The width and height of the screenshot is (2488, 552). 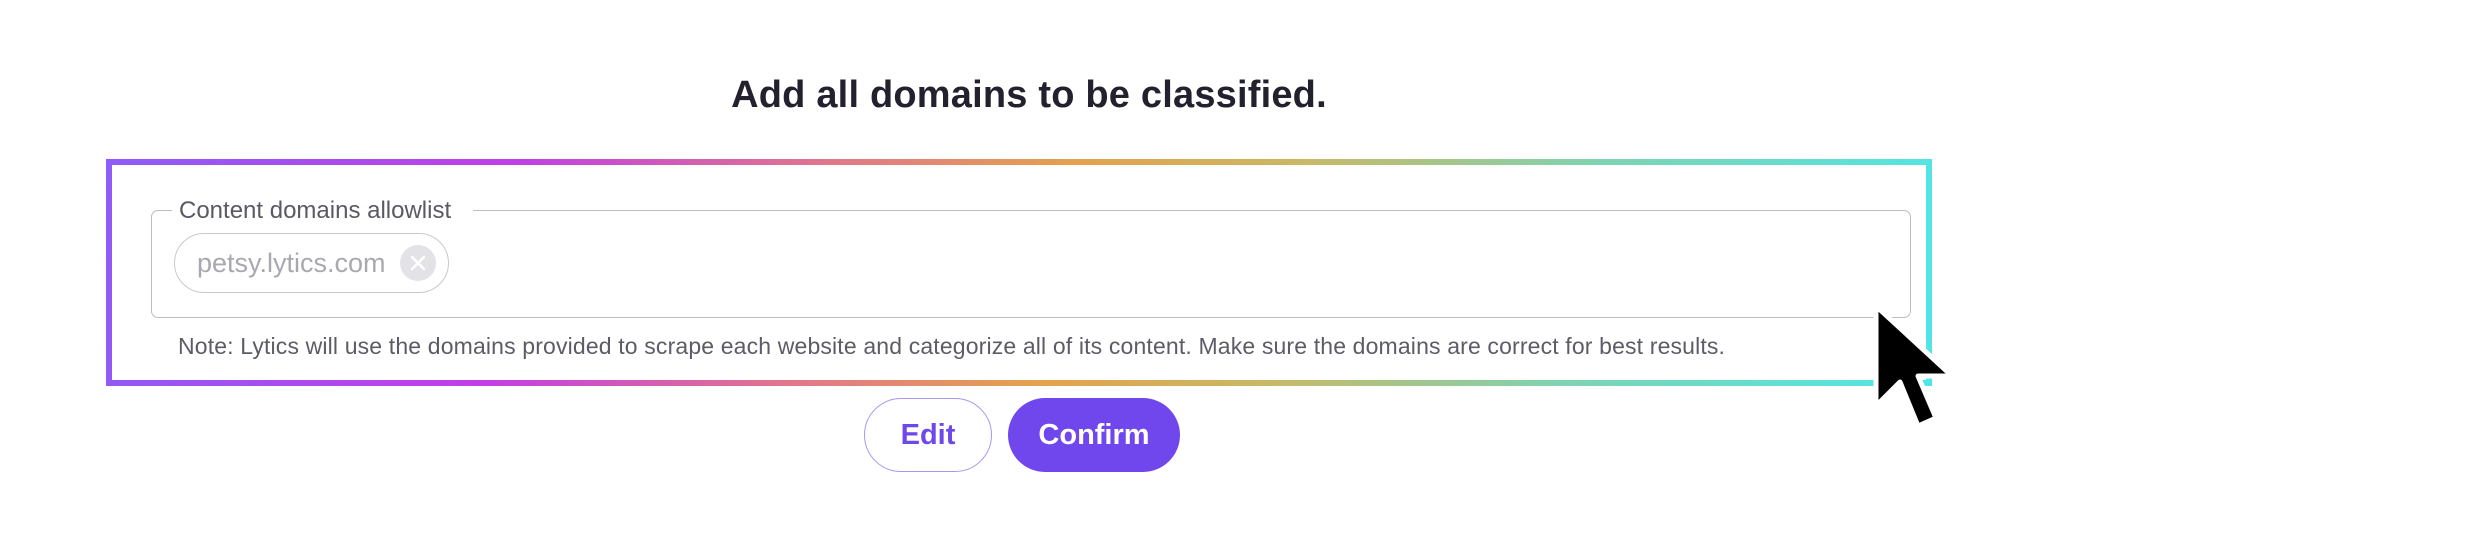 What do you see at coordinates (928, 435) in the screenshot?
I see `edit-button: Edit` at bounding box center [928, 435].